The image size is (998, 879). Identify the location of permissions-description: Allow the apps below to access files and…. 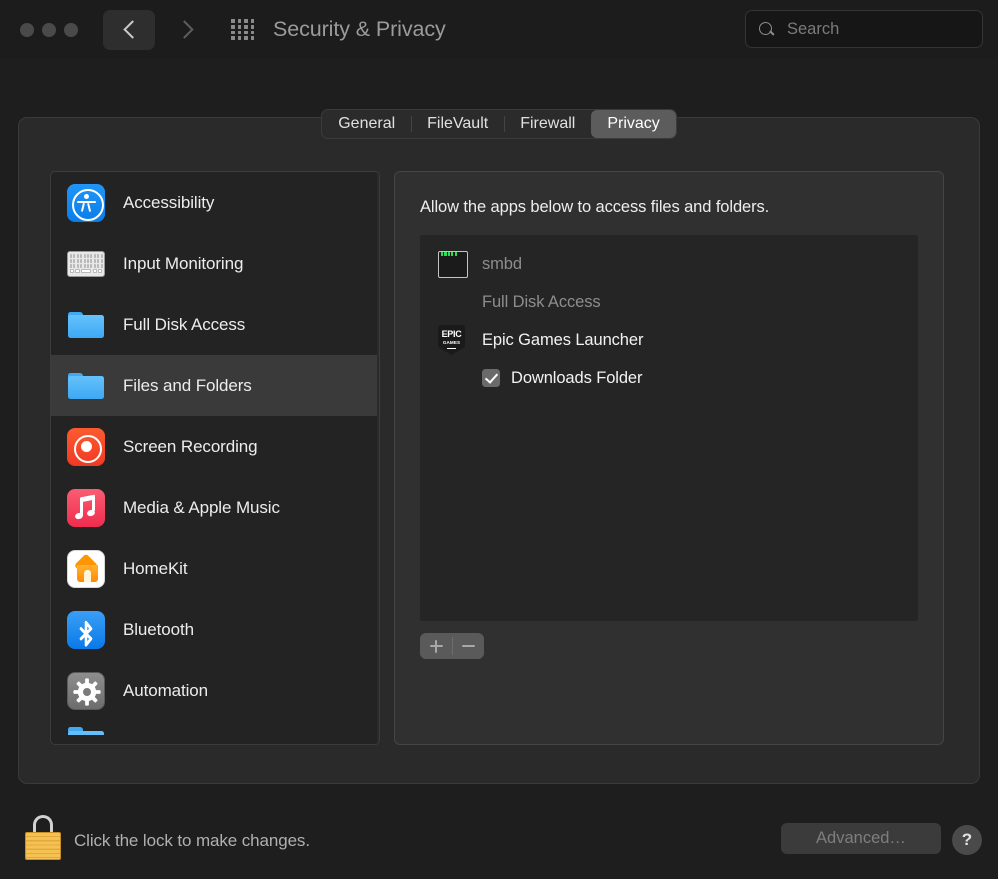
(595, 207).